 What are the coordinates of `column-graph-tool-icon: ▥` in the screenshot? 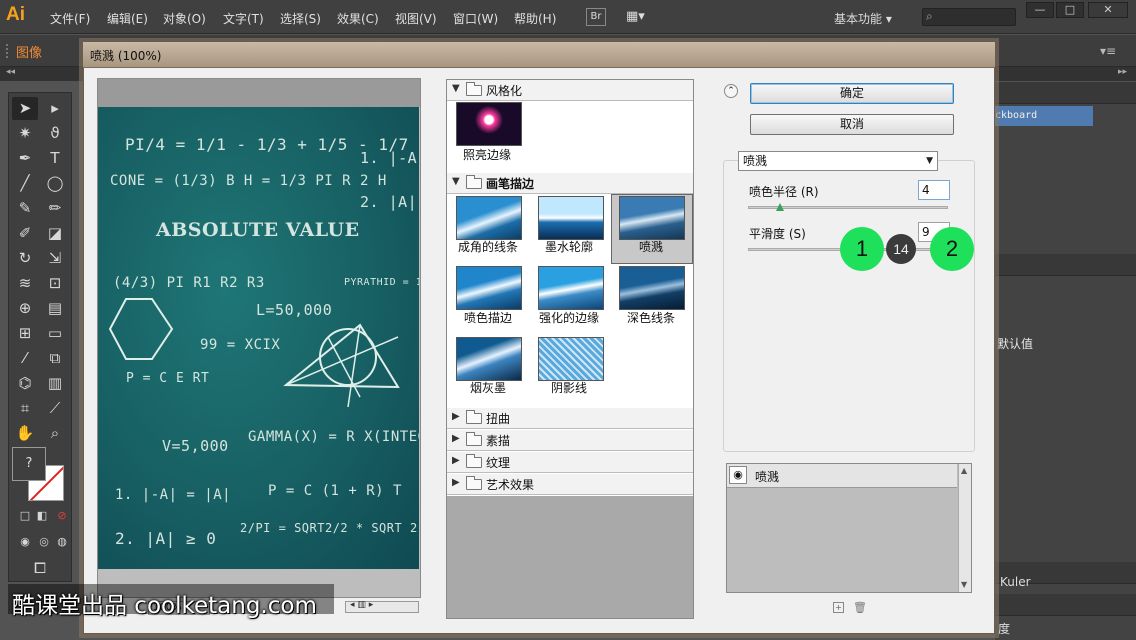 It's located at (55, 383).